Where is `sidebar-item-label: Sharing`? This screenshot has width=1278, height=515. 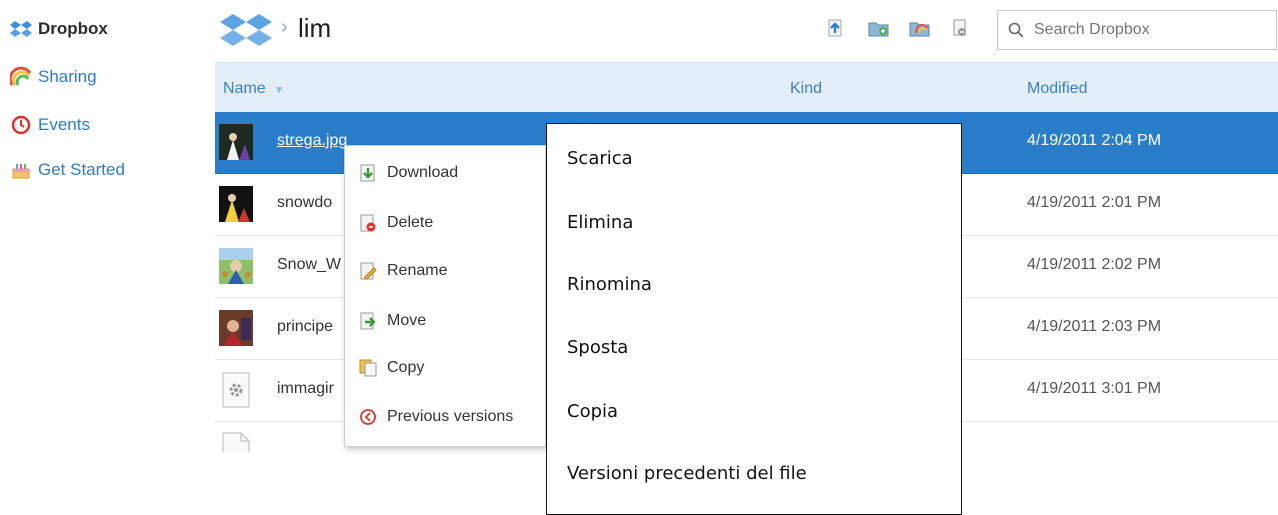 sidebar-item-label: Sharing is located at coordinates (67, 76).